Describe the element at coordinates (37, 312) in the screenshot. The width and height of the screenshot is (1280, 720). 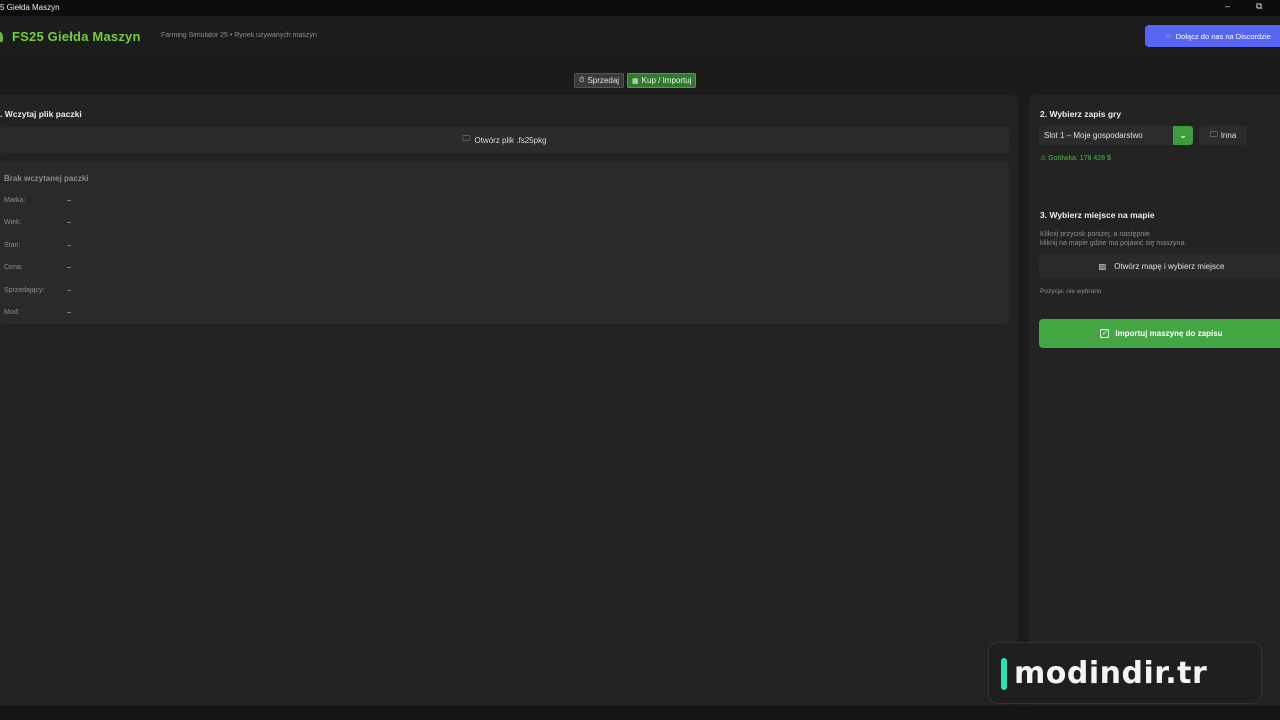
I see `info-row-mod: Mod: –` at that location.